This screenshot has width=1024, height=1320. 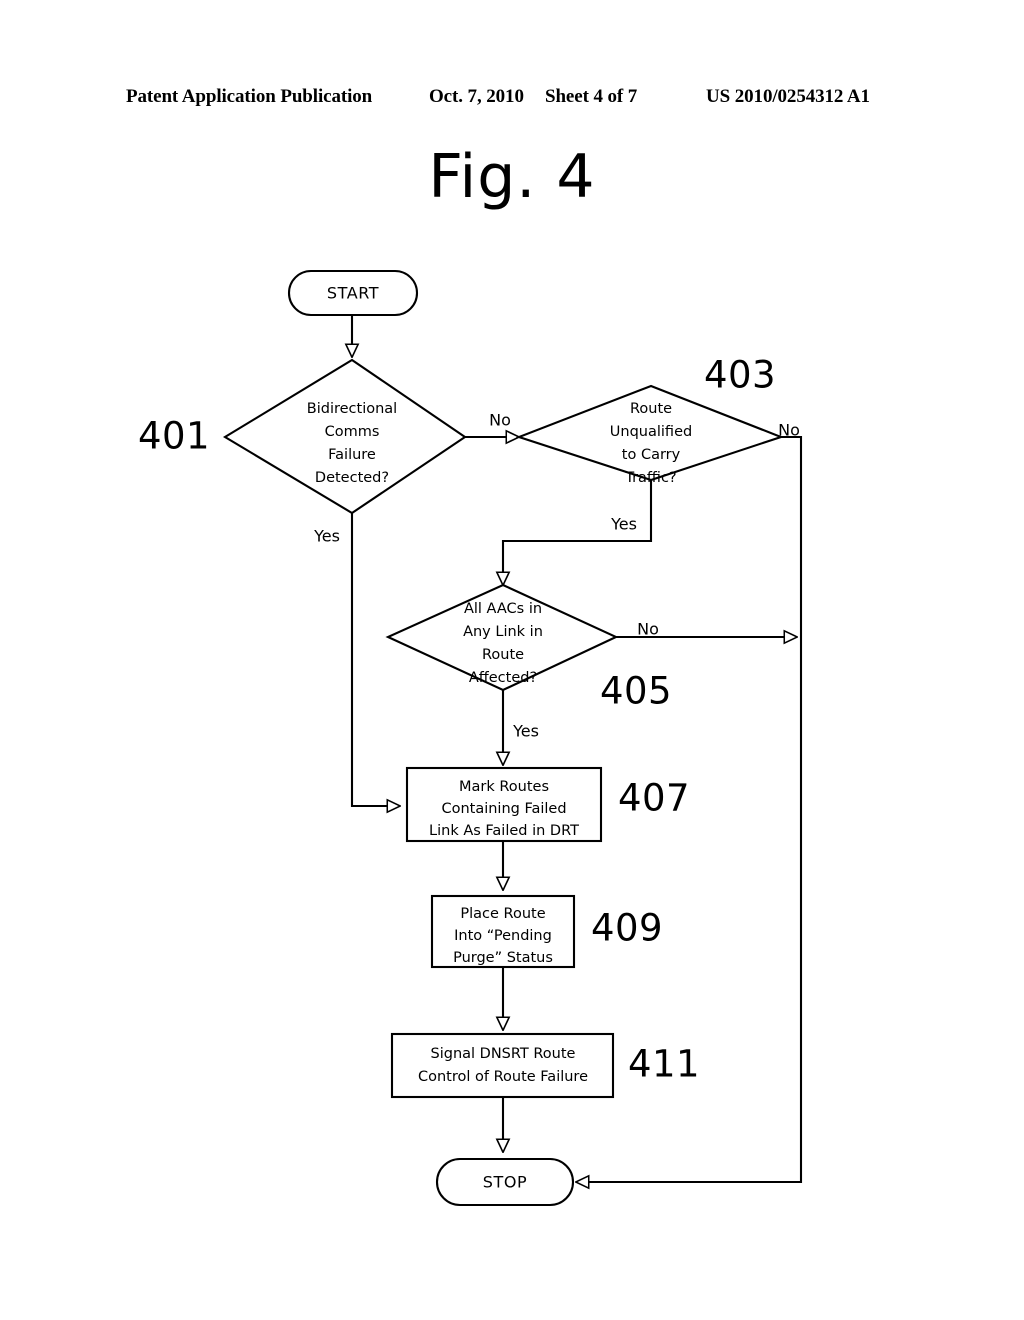 I want to click on process-407-line1: Mark Routes, so click(x=504, y=787).